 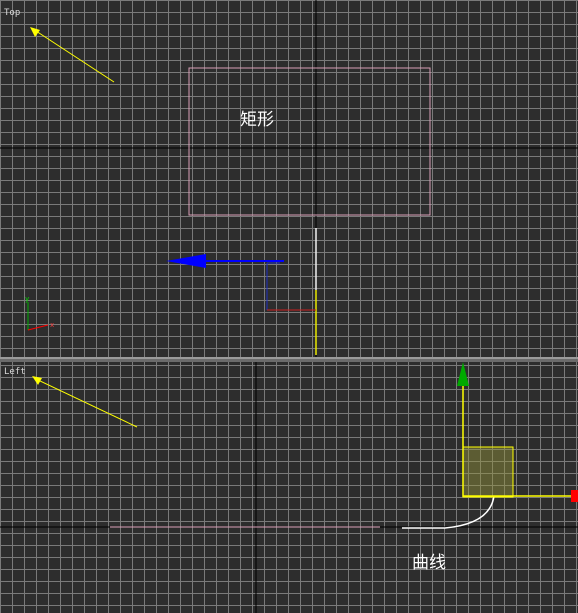 I want to click on svg-text: x, so click(x=52, y=325).